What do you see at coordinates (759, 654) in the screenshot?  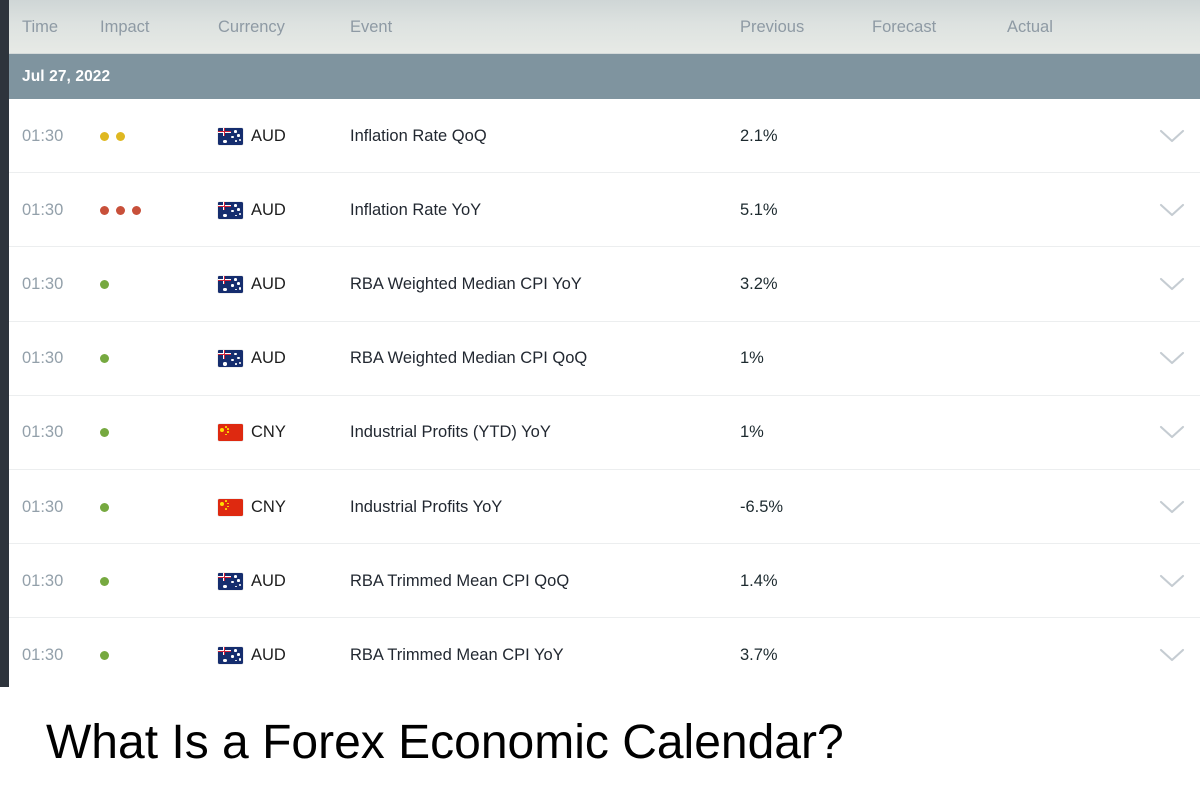 I see `cell-previous: 3.7%` at bounding box center [759, 654].